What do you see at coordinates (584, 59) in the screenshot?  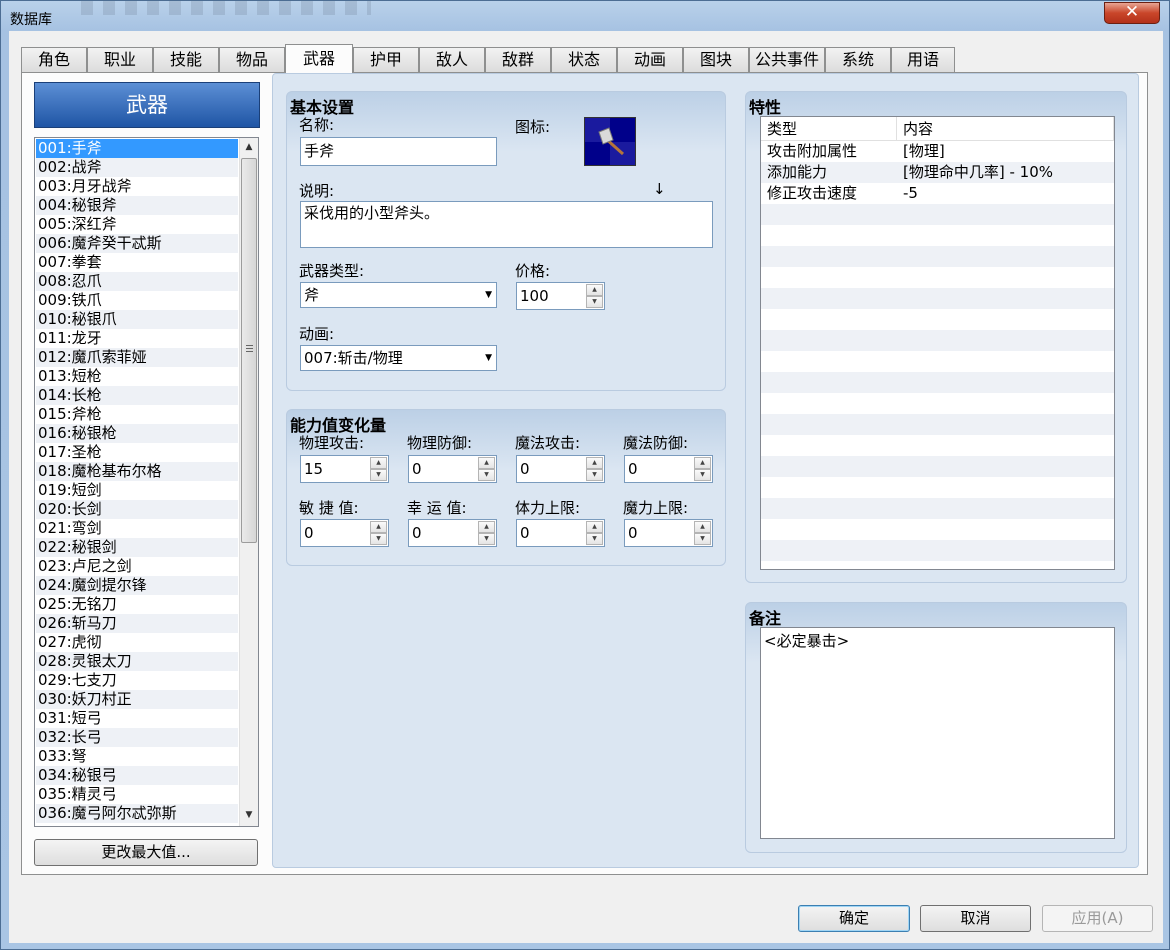 I see `tab-8: 状态` at bounding box center [584, 59].